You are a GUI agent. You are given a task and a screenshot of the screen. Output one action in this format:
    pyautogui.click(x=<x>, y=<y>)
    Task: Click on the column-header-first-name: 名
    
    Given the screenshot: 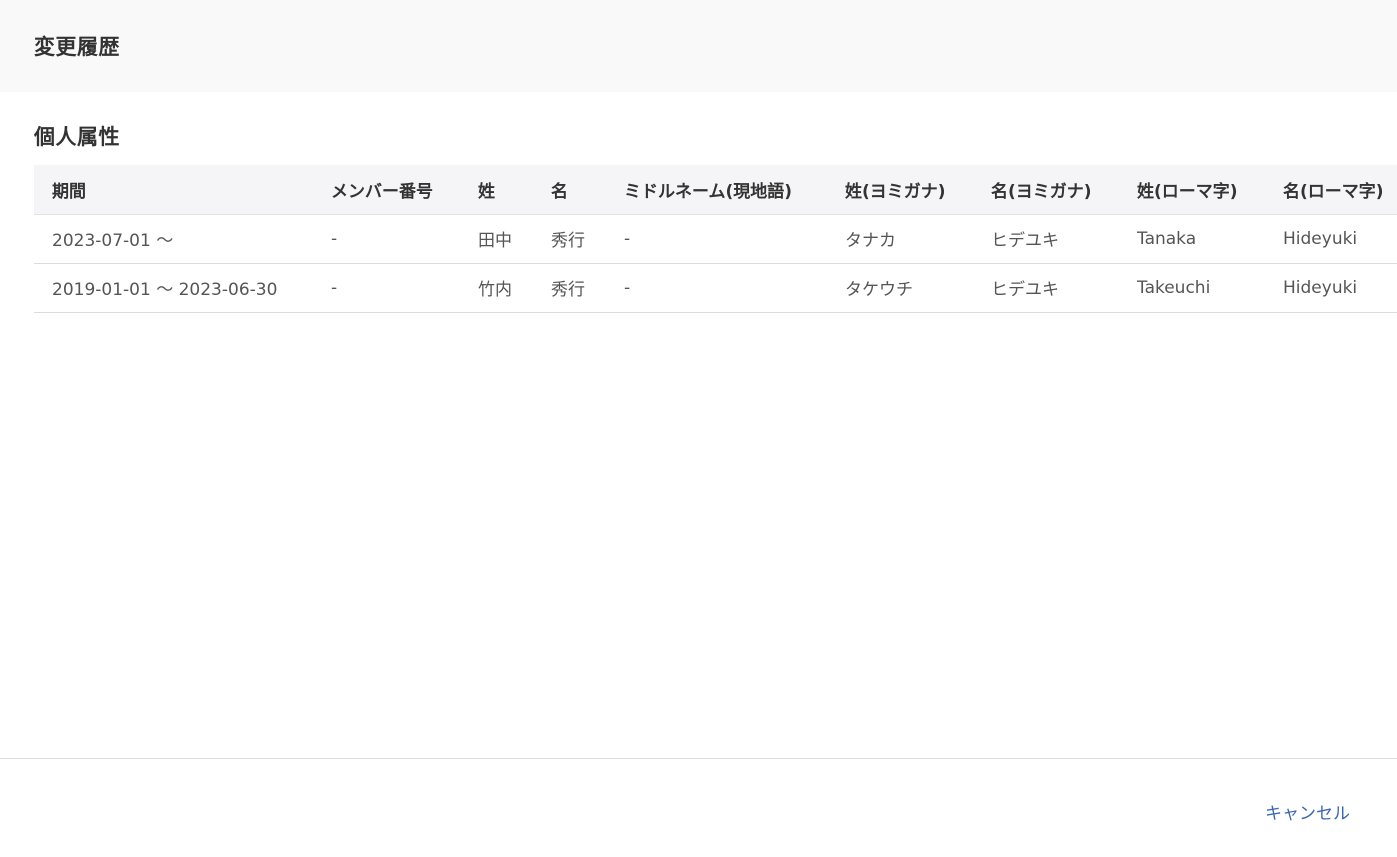 What is the action you would take?
    pyautogui.click(x=569, y=190)
    